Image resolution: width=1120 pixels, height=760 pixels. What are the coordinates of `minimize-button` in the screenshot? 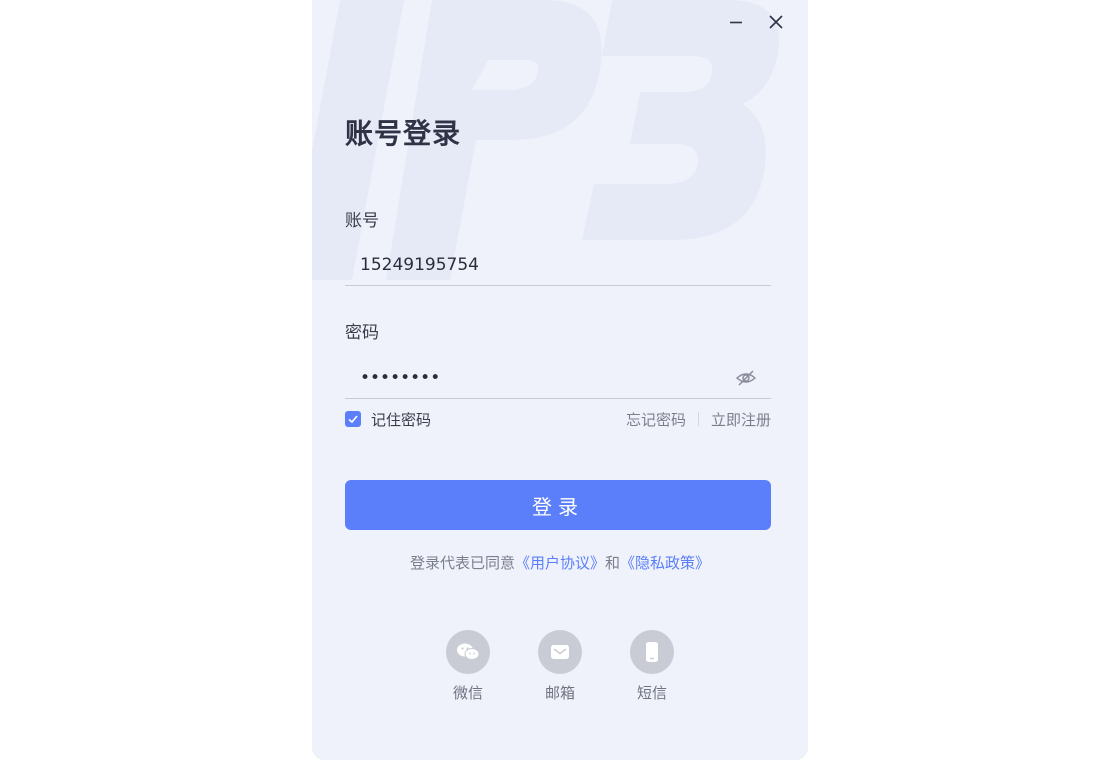 It's located at (736, 22).